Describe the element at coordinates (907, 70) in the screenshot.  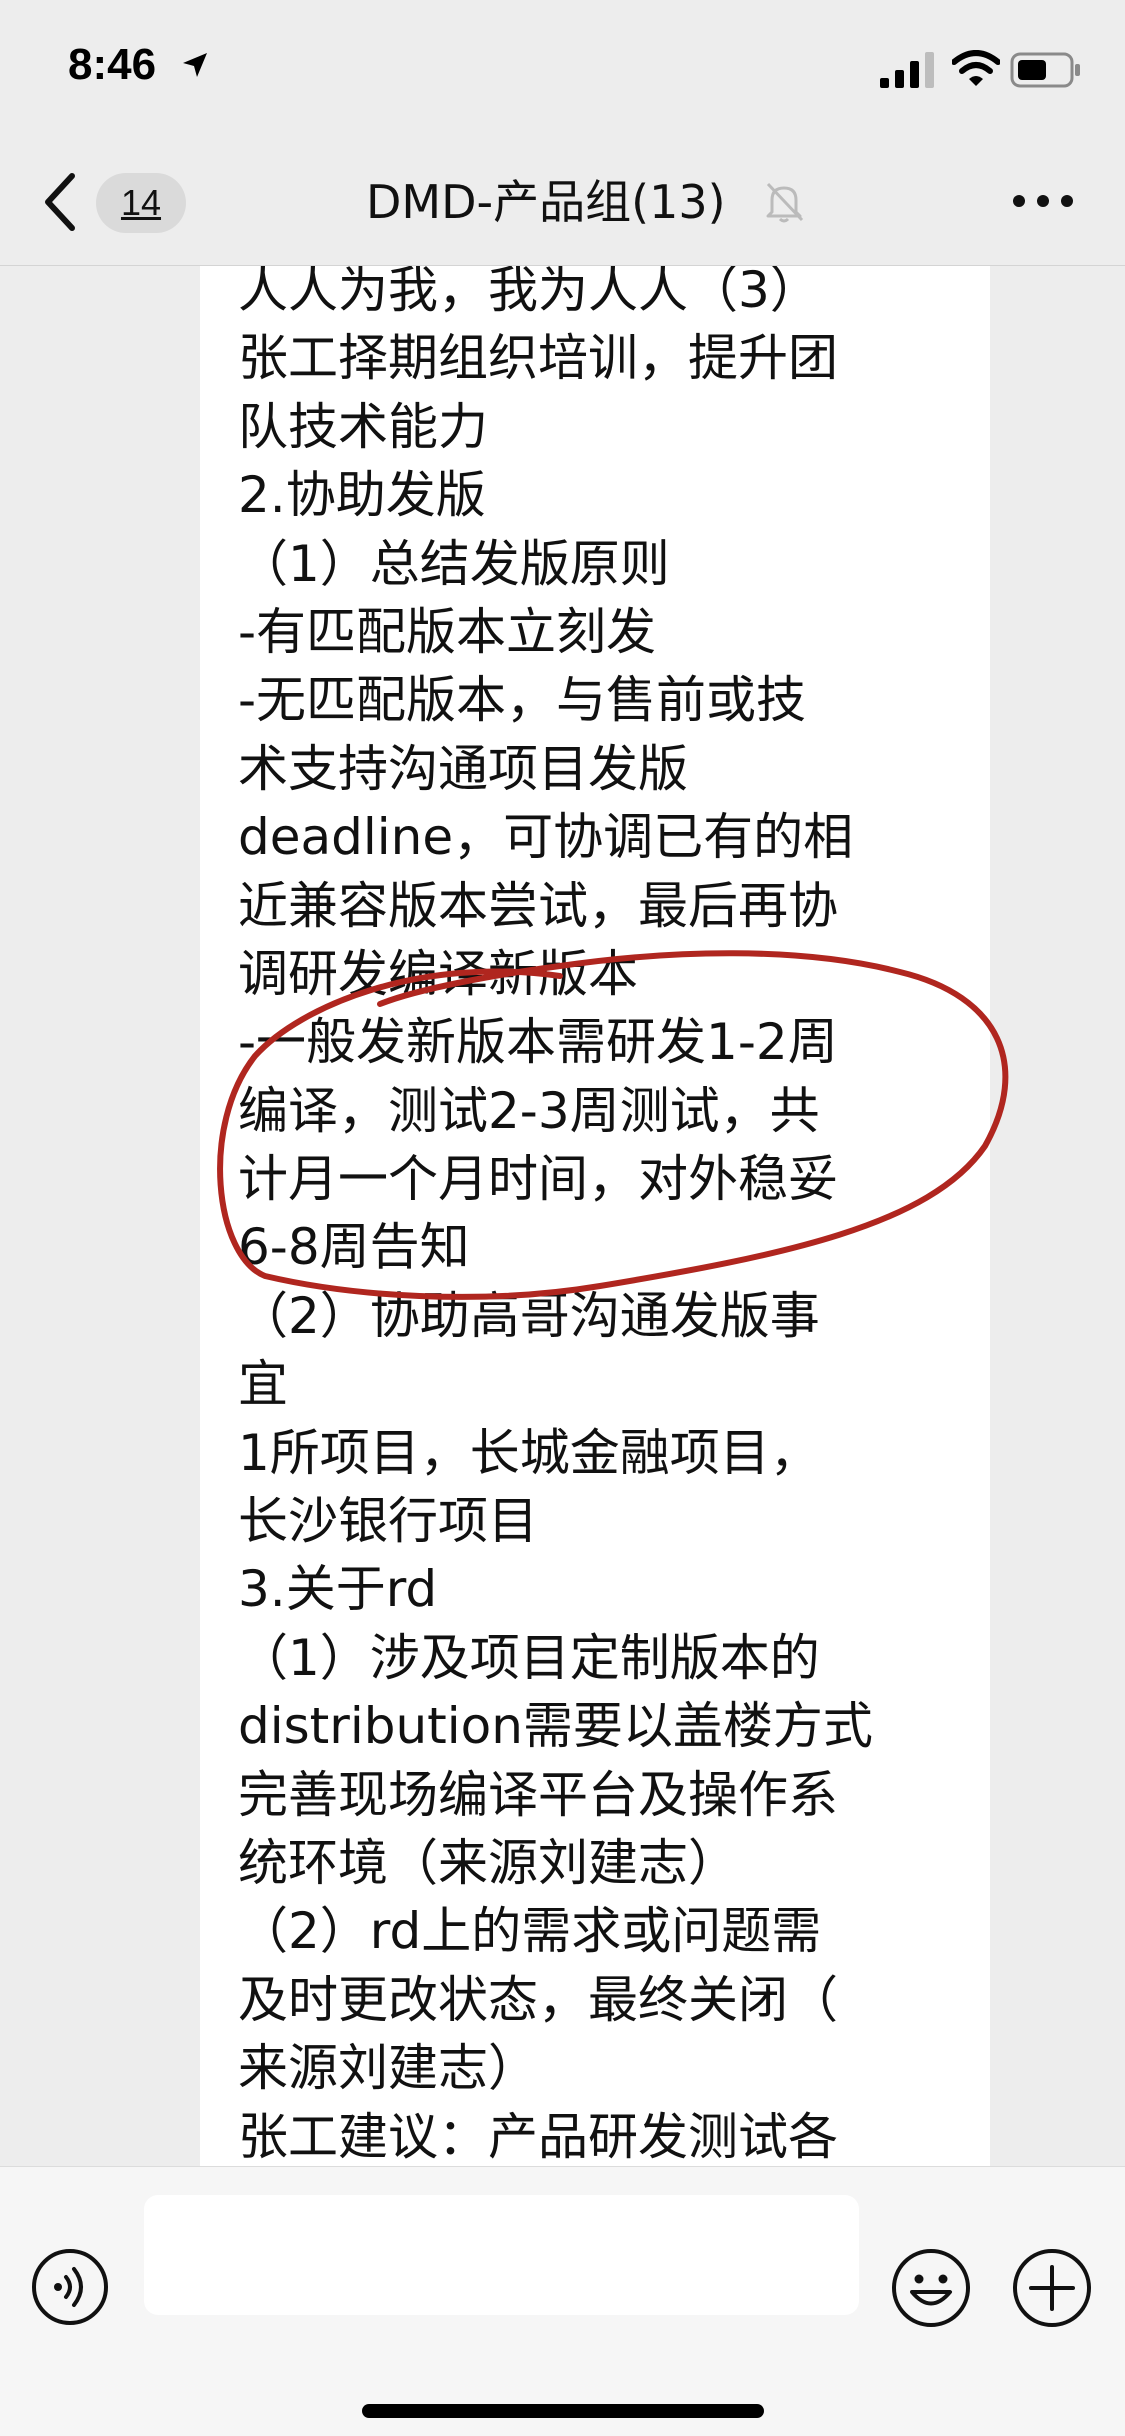
I see `cellular-signal-icon` at that location.